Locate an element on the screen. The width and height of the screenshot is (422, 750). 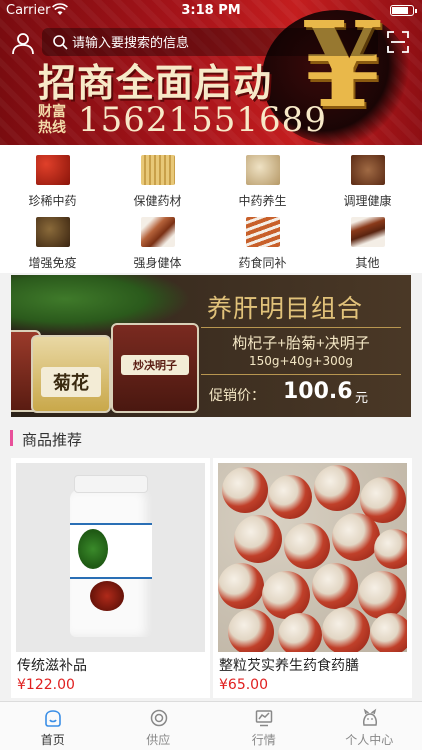
tab-bar: 首页 供应 行情 个人中心 is located at coordinates (211, 725).